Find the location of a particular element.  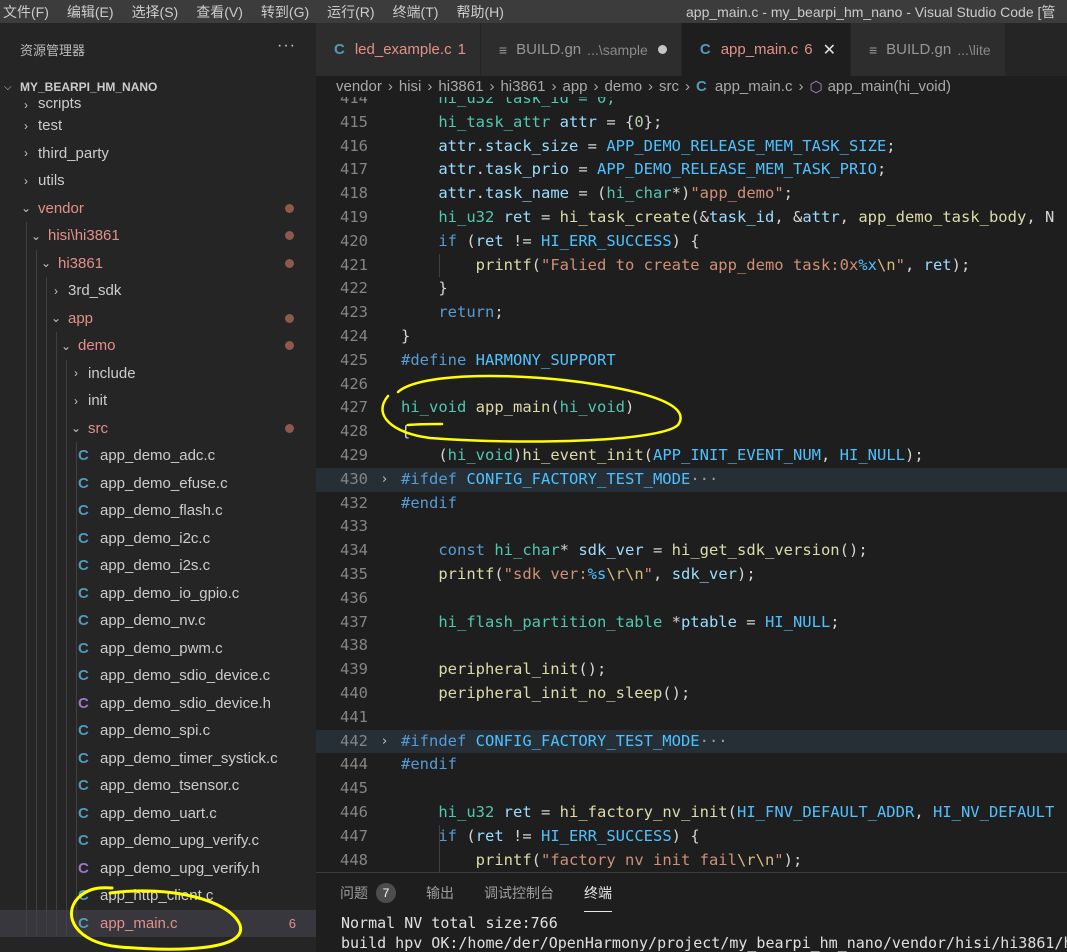

breadcrumb-item: demo is located at coordinates (624, 86).